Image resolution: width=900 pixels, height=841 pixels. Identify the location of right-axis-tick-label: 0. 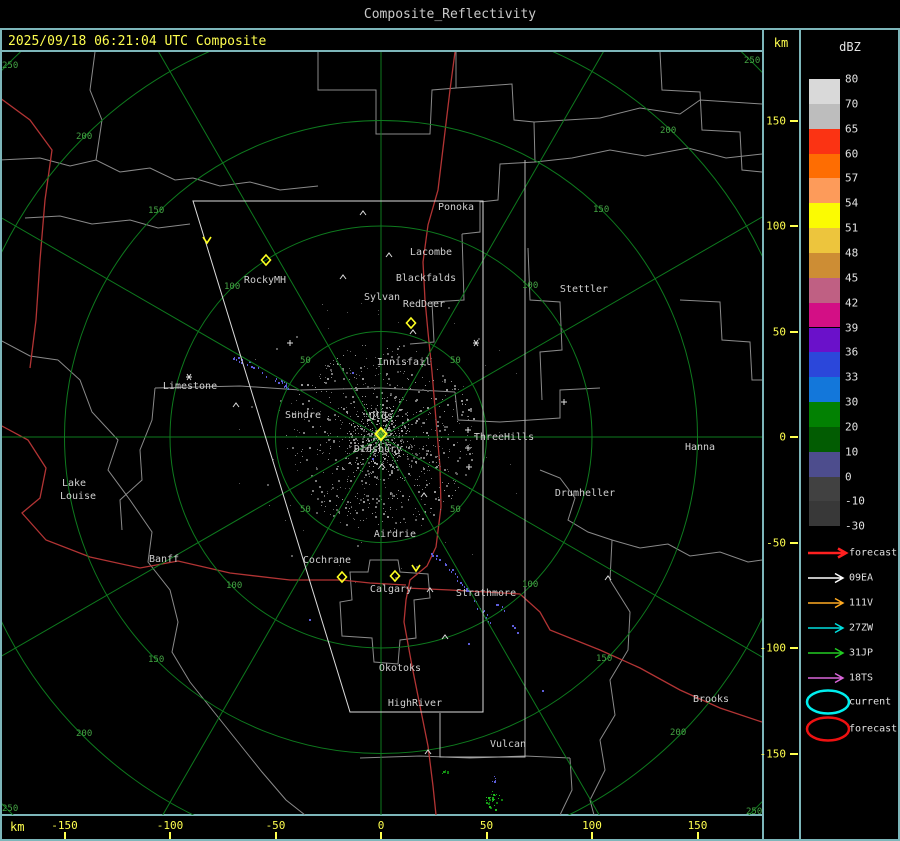
(782, 437).